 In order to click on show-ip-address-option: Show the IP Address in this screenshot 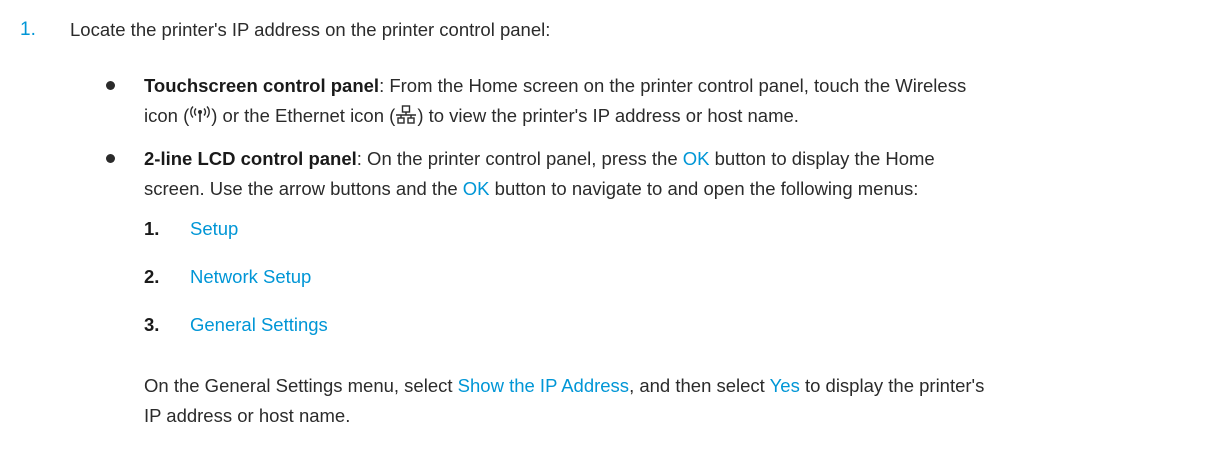, I will do `click(543, 385)`.